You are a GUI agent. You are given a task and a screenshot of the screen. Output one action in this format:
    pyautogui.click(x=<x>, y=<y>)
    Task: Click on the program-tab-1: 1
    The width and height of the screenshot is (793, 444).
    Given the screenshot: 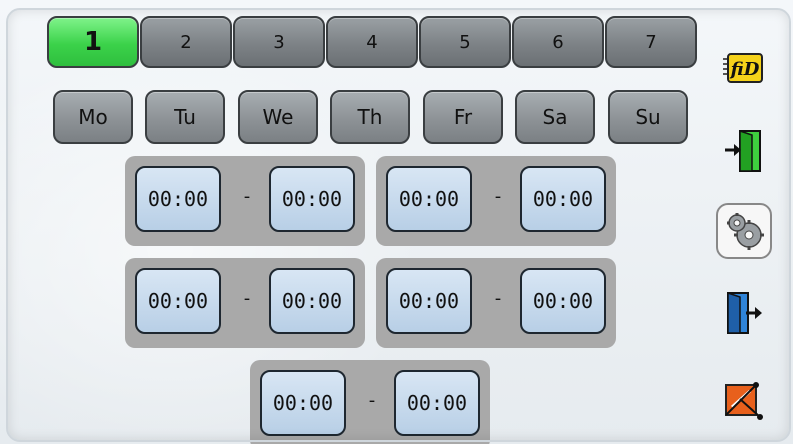 What is the action you would take?
    pyautogui.click(x=93, y=42)
    